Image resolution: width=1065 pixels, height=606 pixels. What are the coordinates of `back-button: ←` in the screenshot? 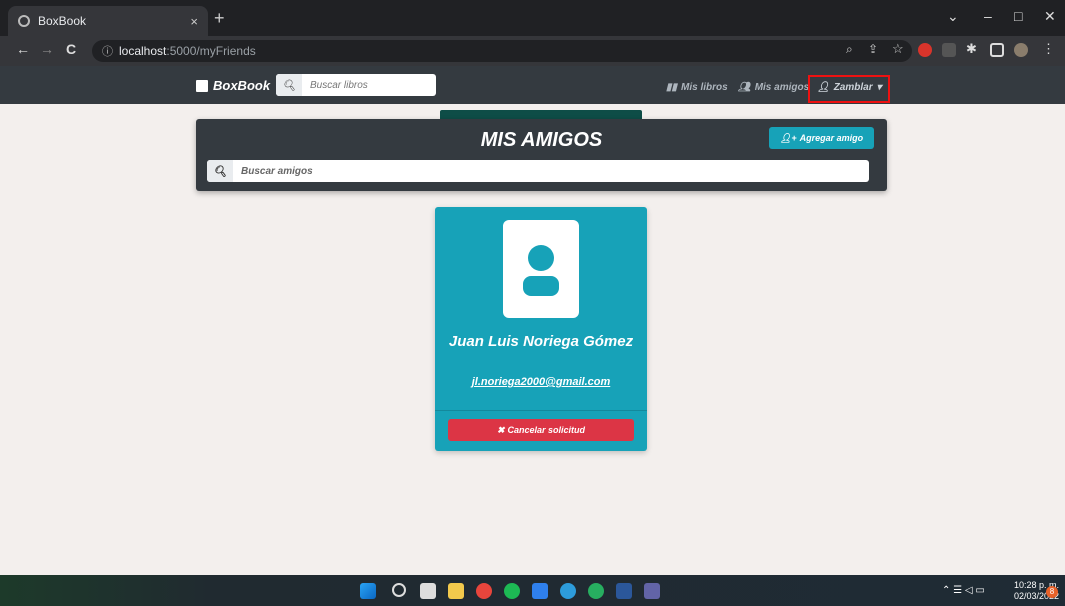 It's located at (23, 49).